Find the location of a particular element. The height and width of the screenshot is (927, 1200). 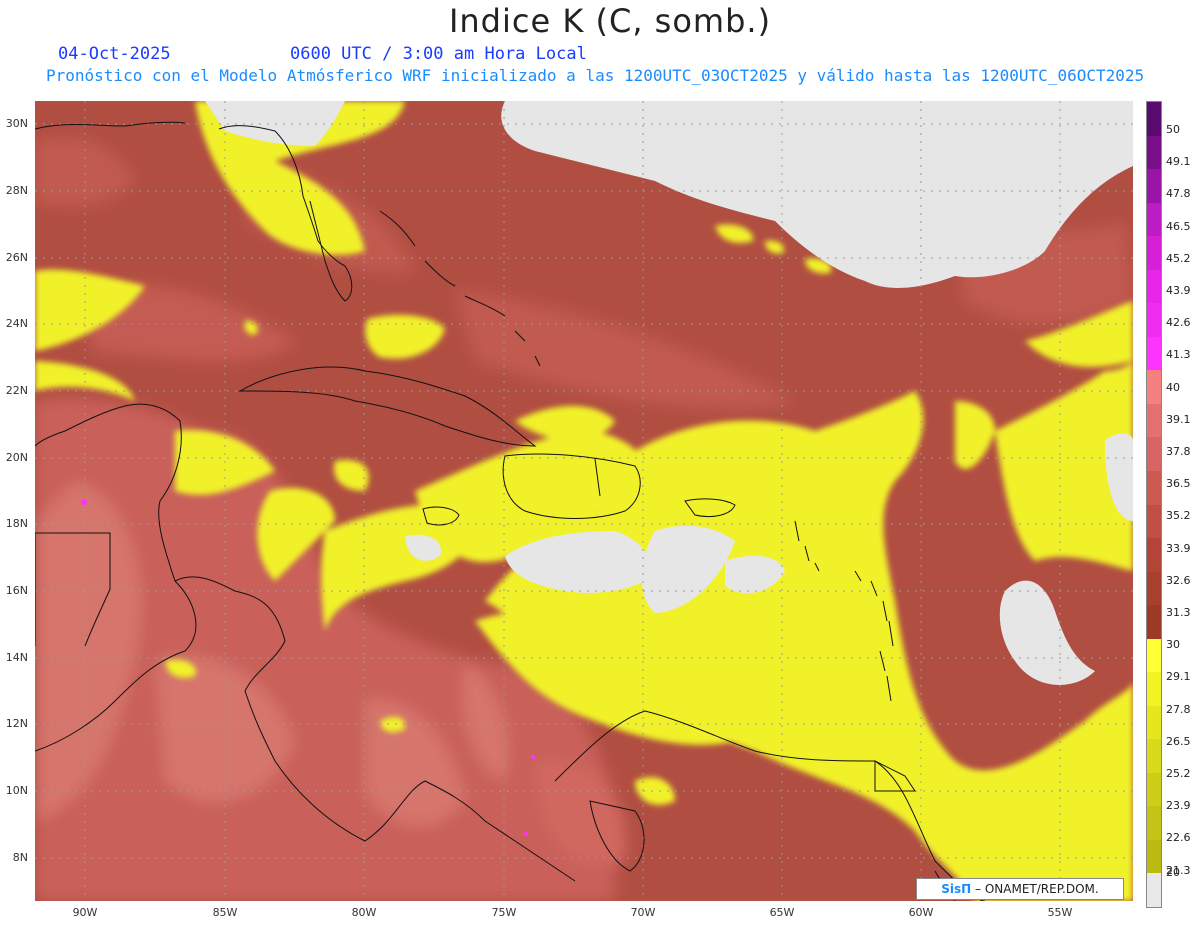

lat-label-26n: 26N is located at coordinates (16, 257).